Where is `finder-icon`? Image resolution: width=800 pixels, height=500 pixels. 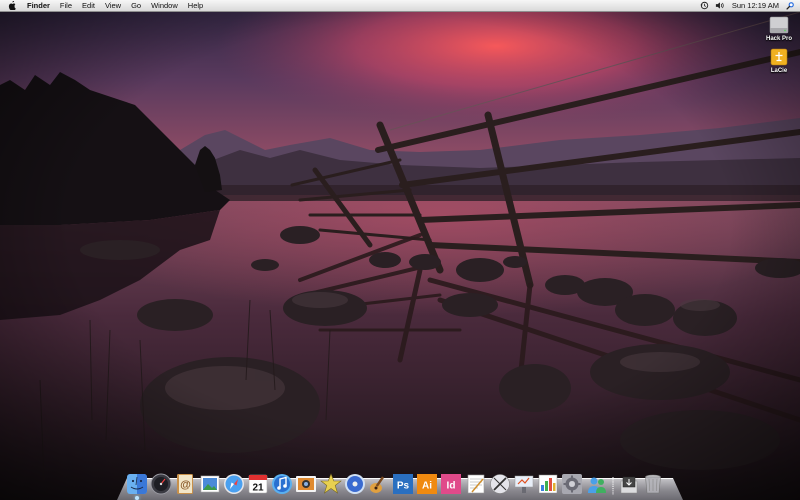 finder-icon is located at coordinates (137, 484).